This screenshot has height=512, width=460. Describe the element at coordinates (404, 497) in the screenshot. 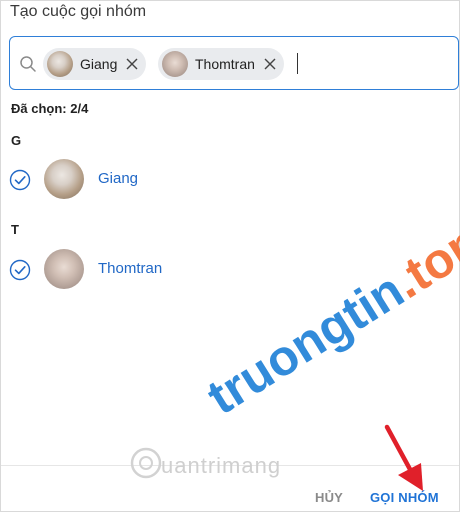

I see `group-call-button: GỌI NHÓM` at that location.